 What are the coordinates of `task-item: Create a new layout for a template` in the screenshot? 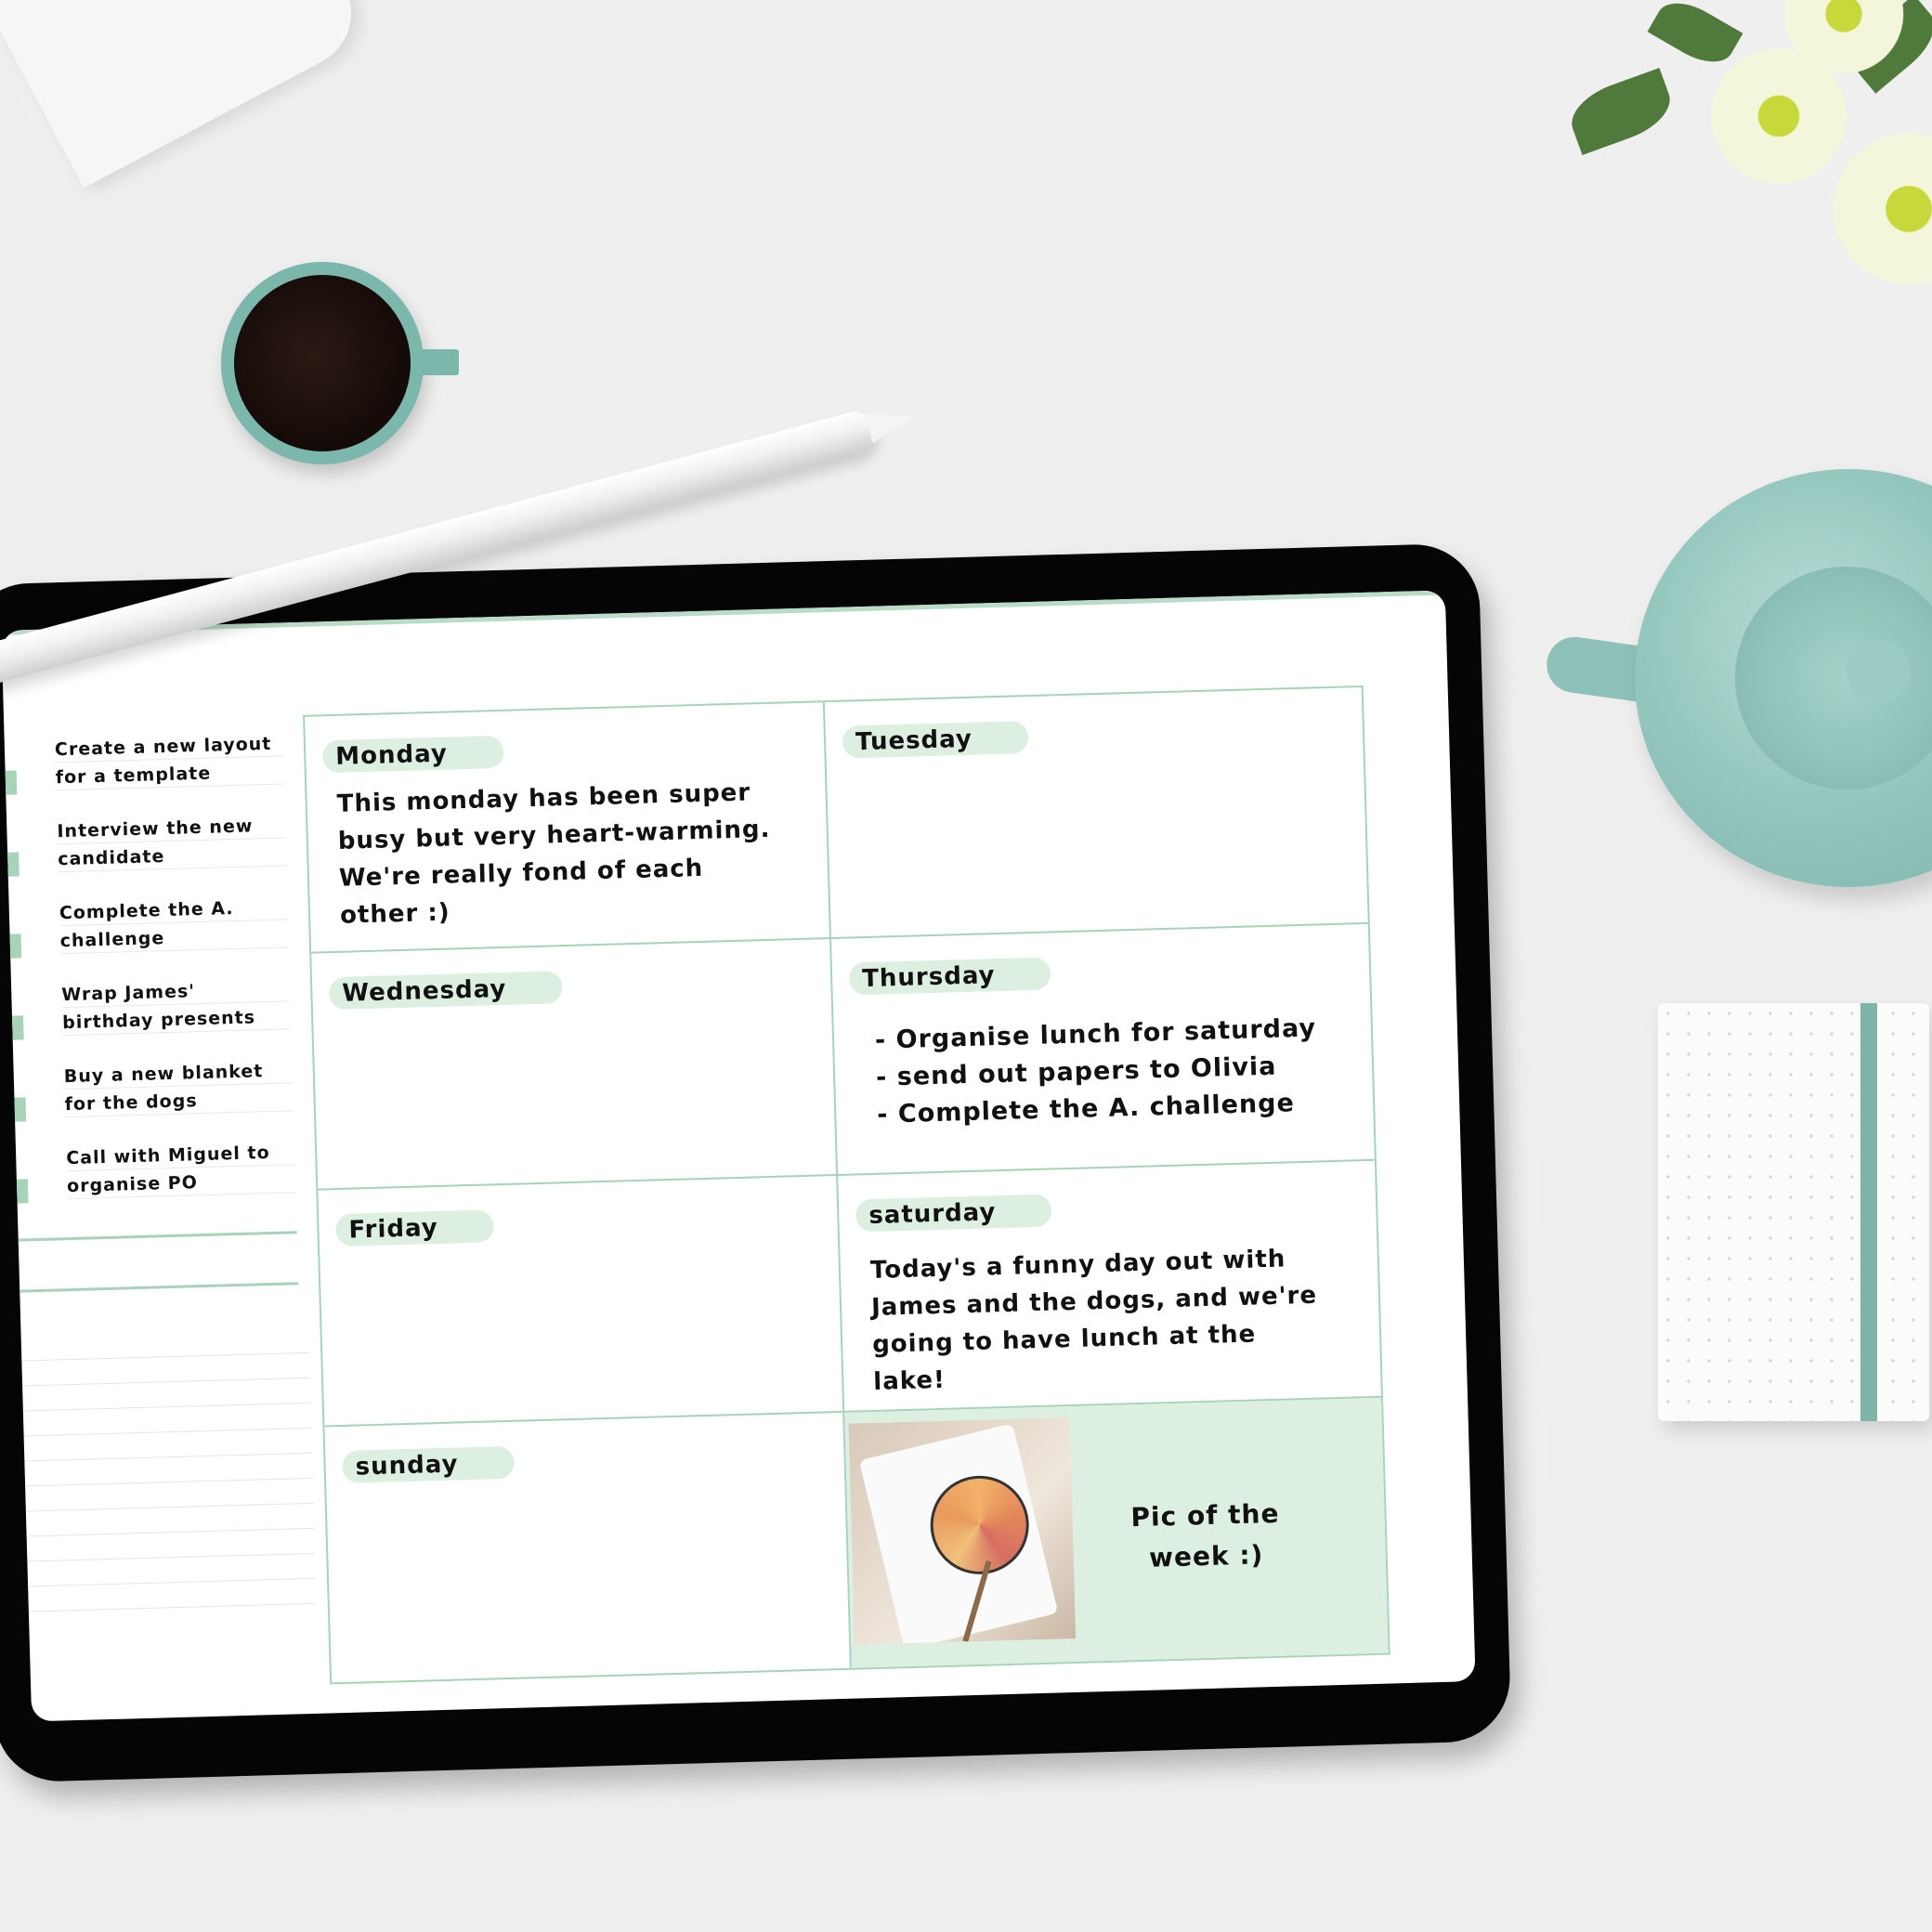 It's located at (145, 773).